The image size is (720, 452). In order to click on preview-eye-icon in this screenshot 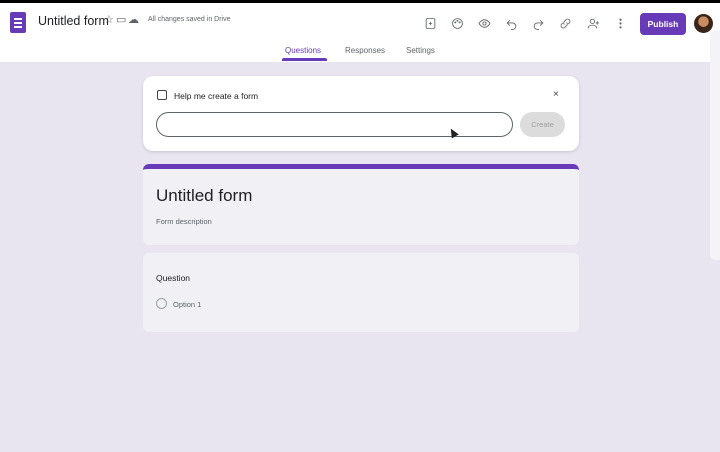, I will do `click(484, 23)`.